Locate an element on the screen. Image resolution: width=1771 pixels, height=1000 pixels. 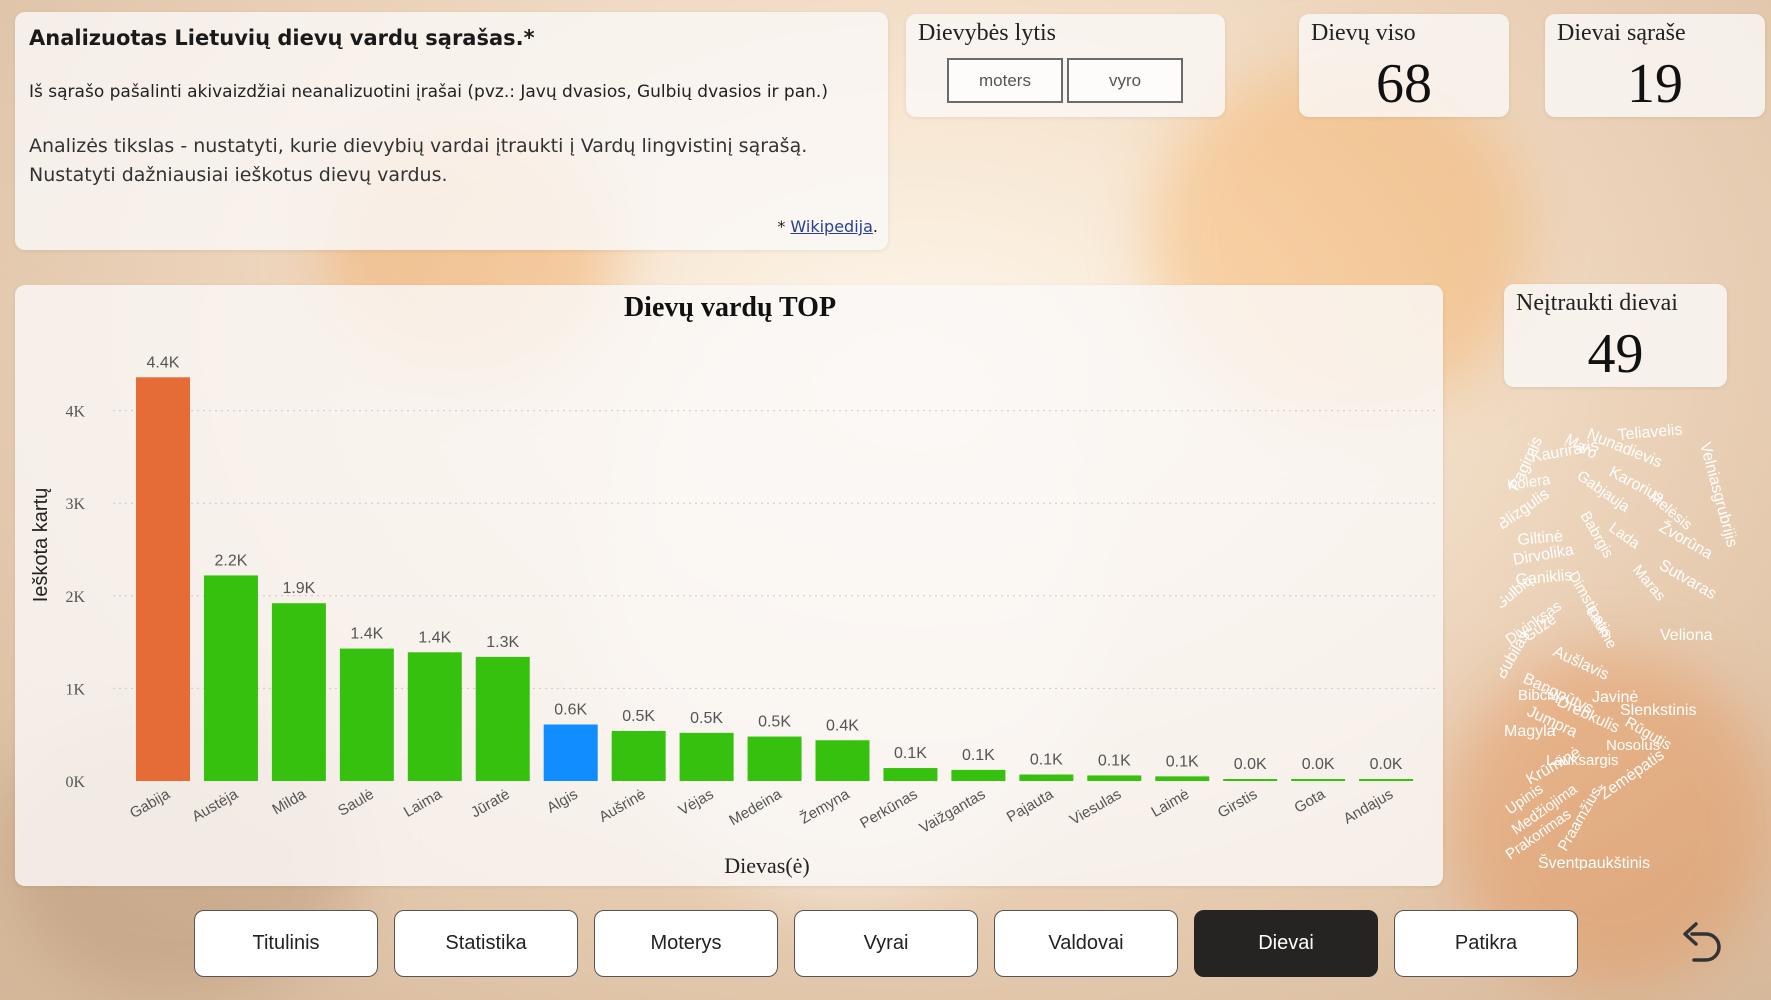
info-source: * Wikipedija. is located at coordinates (827, 226).